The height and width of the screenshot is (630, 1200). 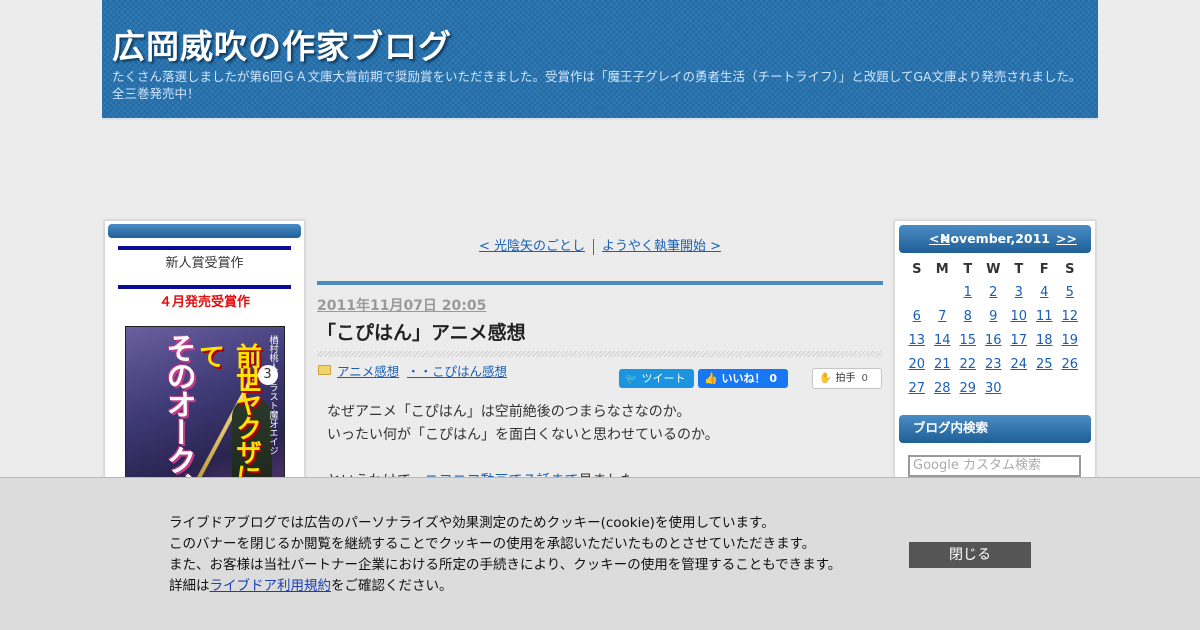 I want to click on sidebar-heading-april: ４月発売受賞作, so click(x=204, y=302).